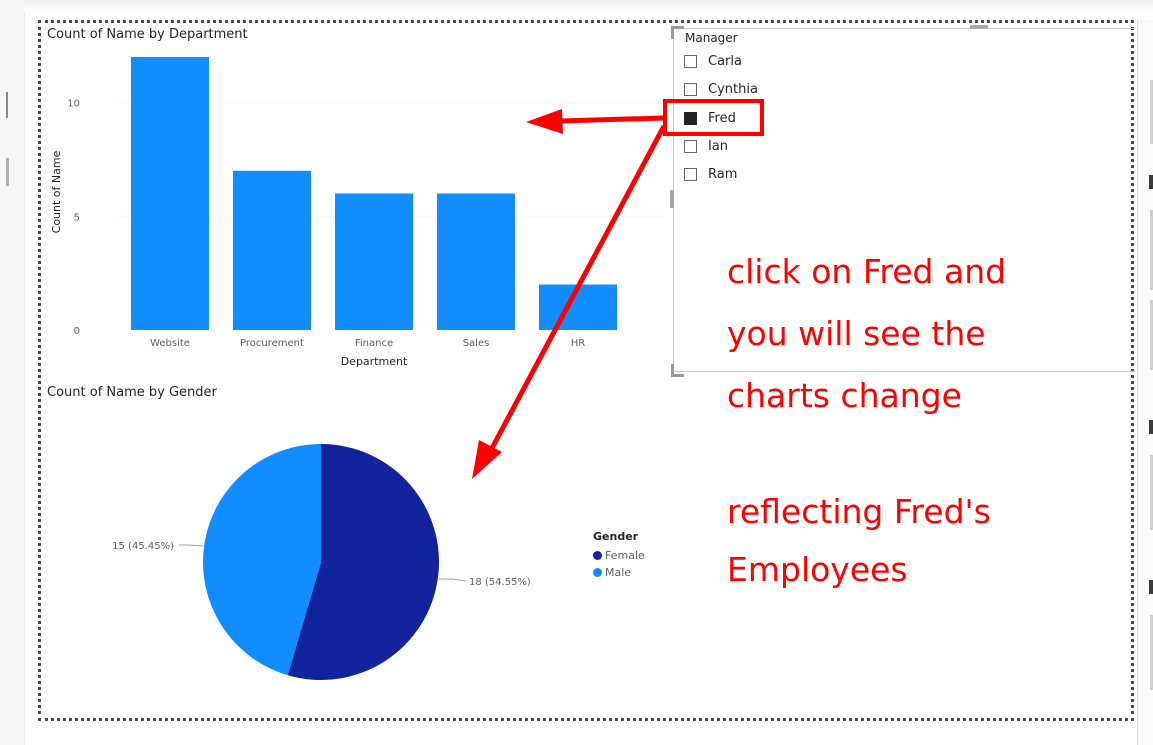 This screenshot has width=1153, height=745. Describe the element at coordinates (487, 459) in the screenshot. I see `arrow-head-down` at that location.